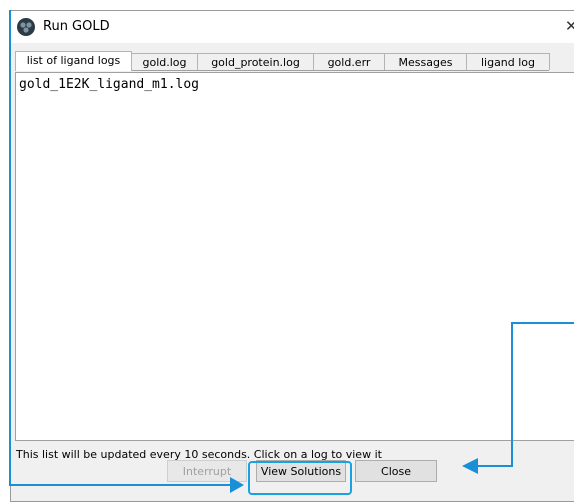  What do you see at coordinates (164, 61) in the screenshot?
I see `tab-gold-log: gold.log` at bounding box center [164, 61].